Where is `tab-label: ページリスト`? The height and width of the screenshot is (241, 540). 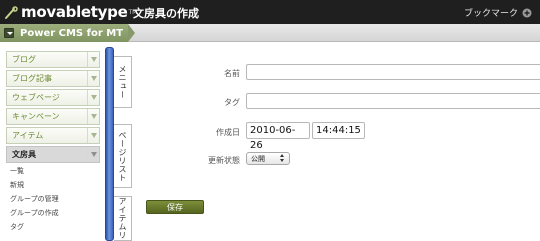 tab-label: ページリスト is located at coordinates (122, 156).